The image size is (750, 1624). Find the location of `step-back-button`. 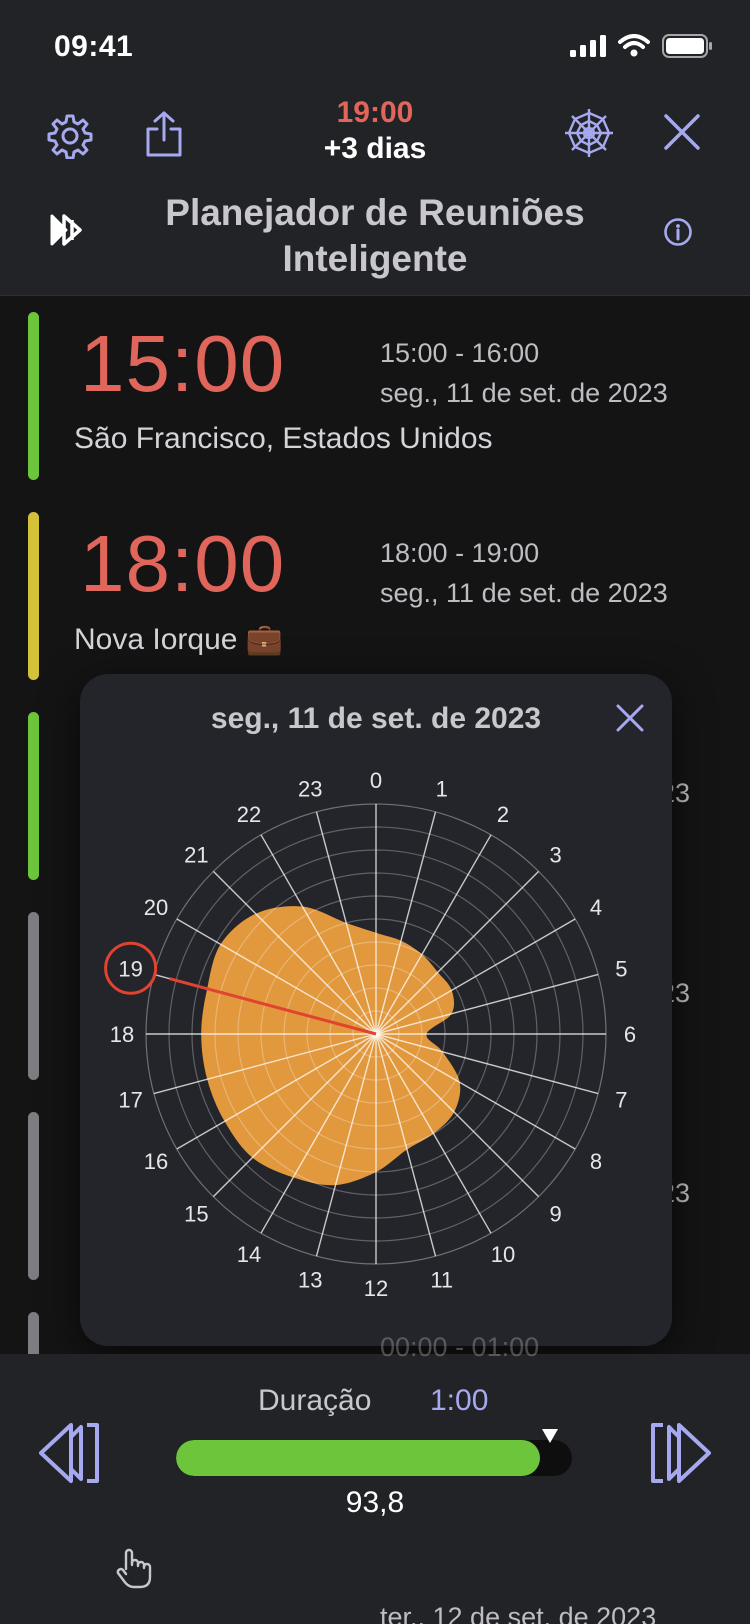

step-back-button is located at coordinates (69, 1453).